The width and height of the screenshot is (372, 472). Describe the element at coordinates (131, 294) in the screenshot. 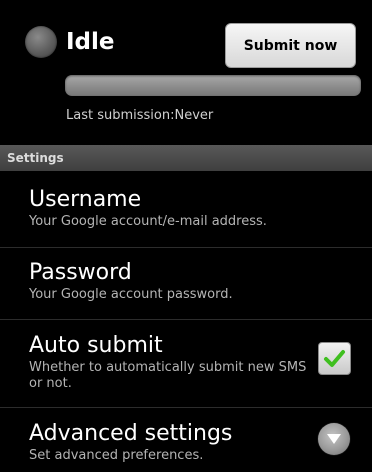

I see `password-summary: Your Google account password.` at that location.